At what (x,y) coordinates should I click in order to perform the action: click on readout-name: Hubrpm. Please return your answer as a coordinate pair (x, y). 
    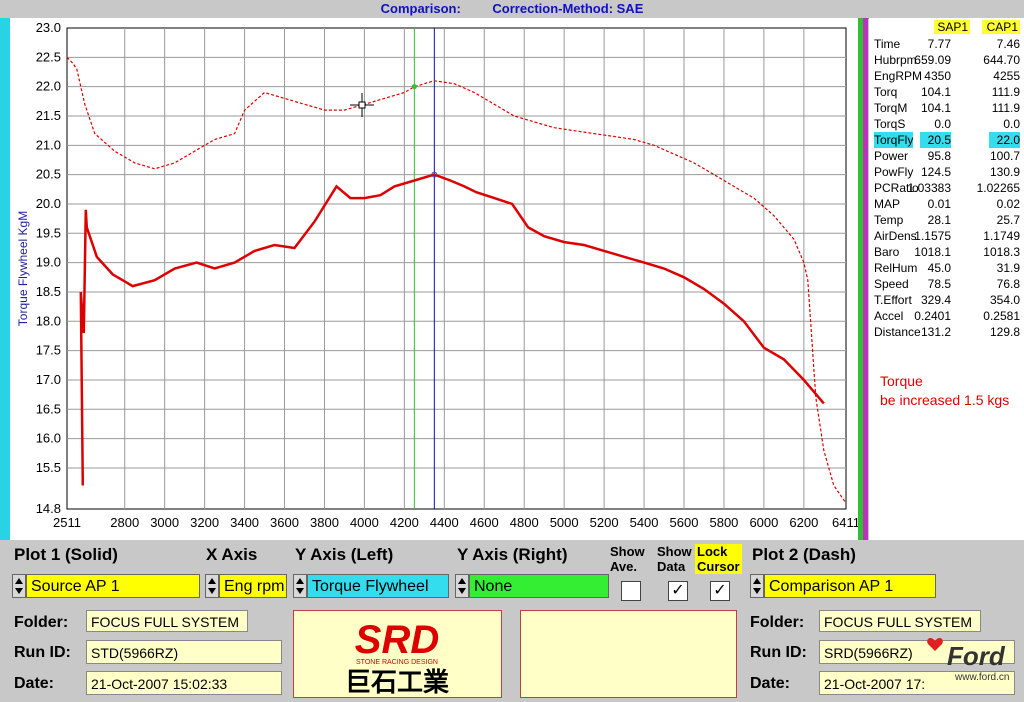
    Looking at the image, I should click on (895, 60).